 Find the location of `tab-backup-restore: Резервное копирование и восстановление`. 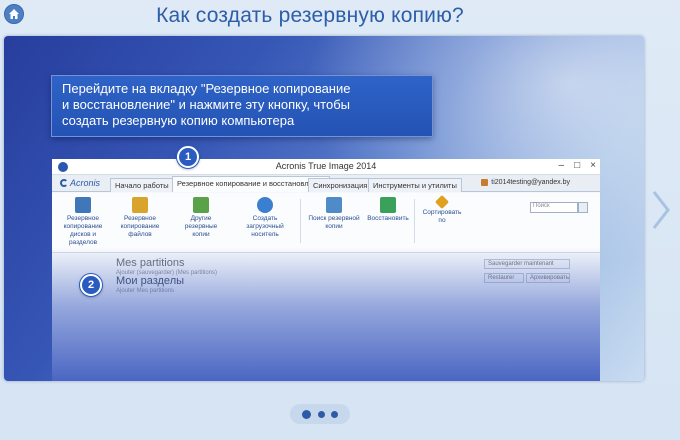

tab-backup-restore: Резервное копирование и восстановление is located at coordinates (251, 184).